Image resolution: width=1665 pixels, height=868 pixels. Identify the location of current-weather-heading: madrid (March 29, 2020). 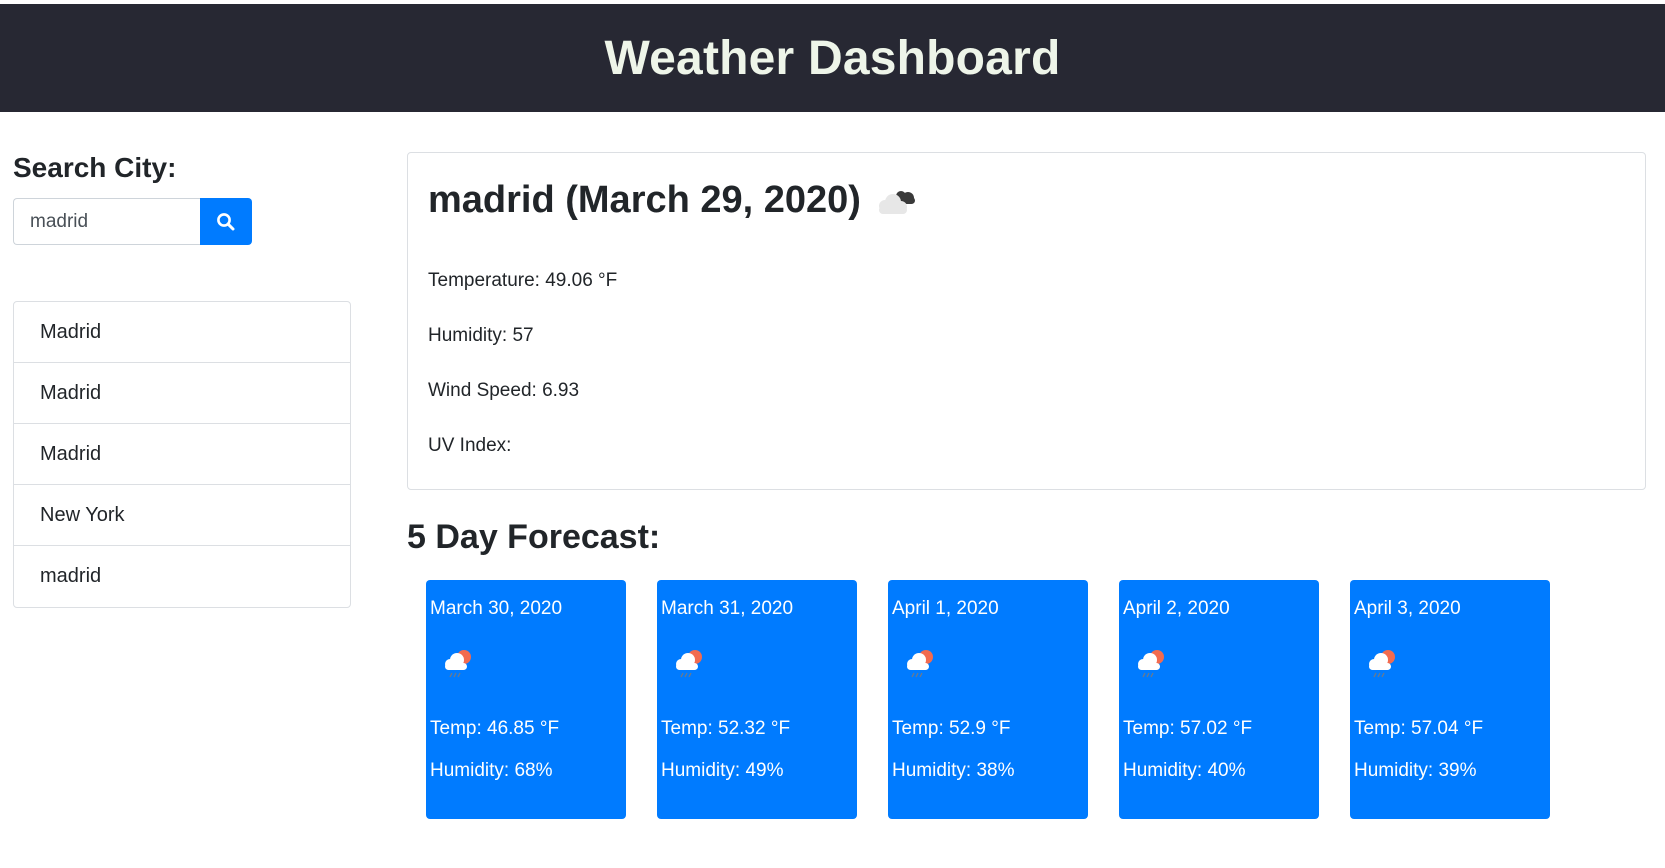
(674, 200).